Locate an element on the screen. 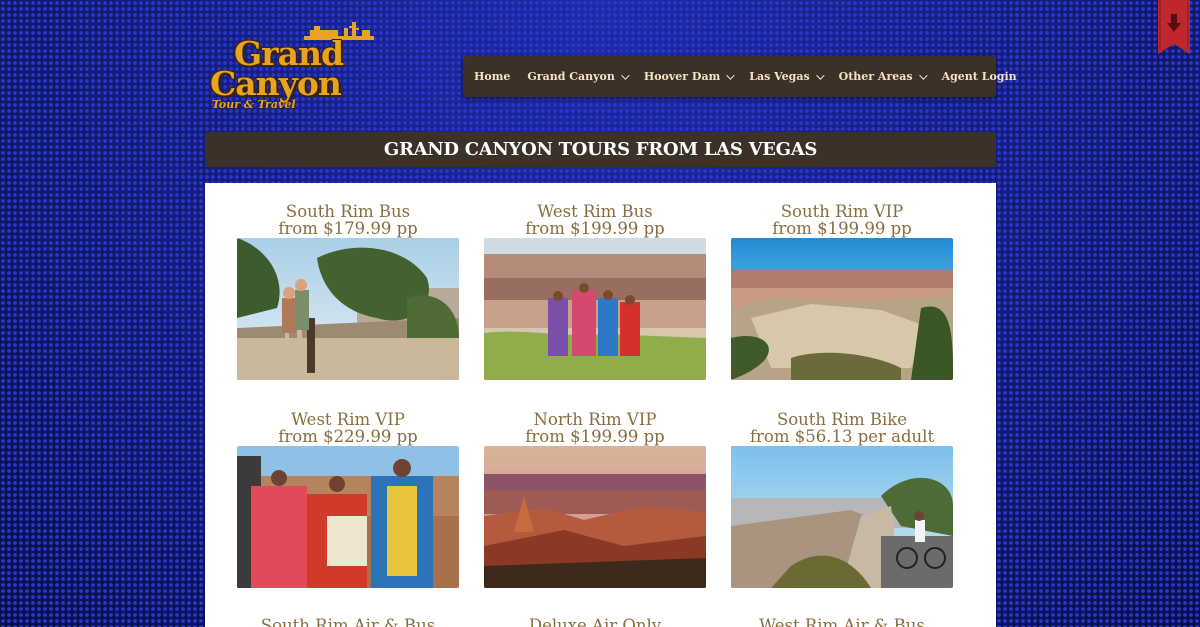 Image resolution: width=1200 pixels, height=627 pixels. tour-price: from $179.99 pp is located at coordinates (348, 228).